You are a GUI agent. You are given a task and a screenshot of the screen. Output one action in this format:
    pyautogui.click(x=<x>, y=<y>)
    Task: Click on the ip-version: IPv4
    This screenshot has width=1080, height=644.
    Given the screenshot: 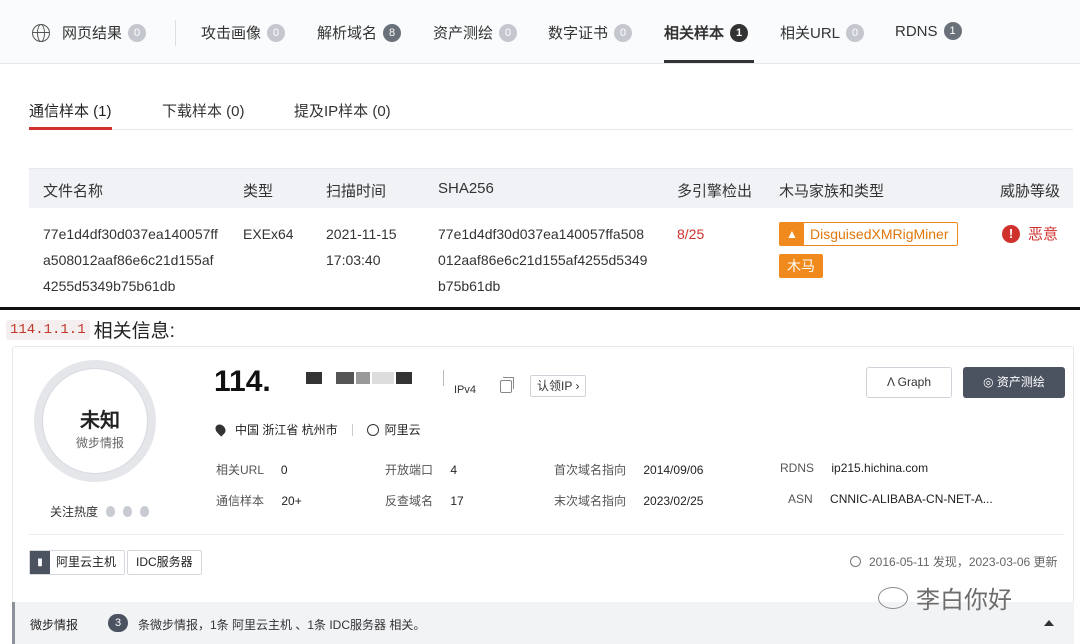 What is the action you would take?
    pyautogui.click(x=465, y=390)
    